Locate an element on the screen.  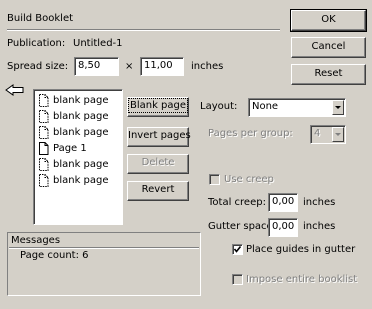
page-icon is located at coordinates (44, 148).